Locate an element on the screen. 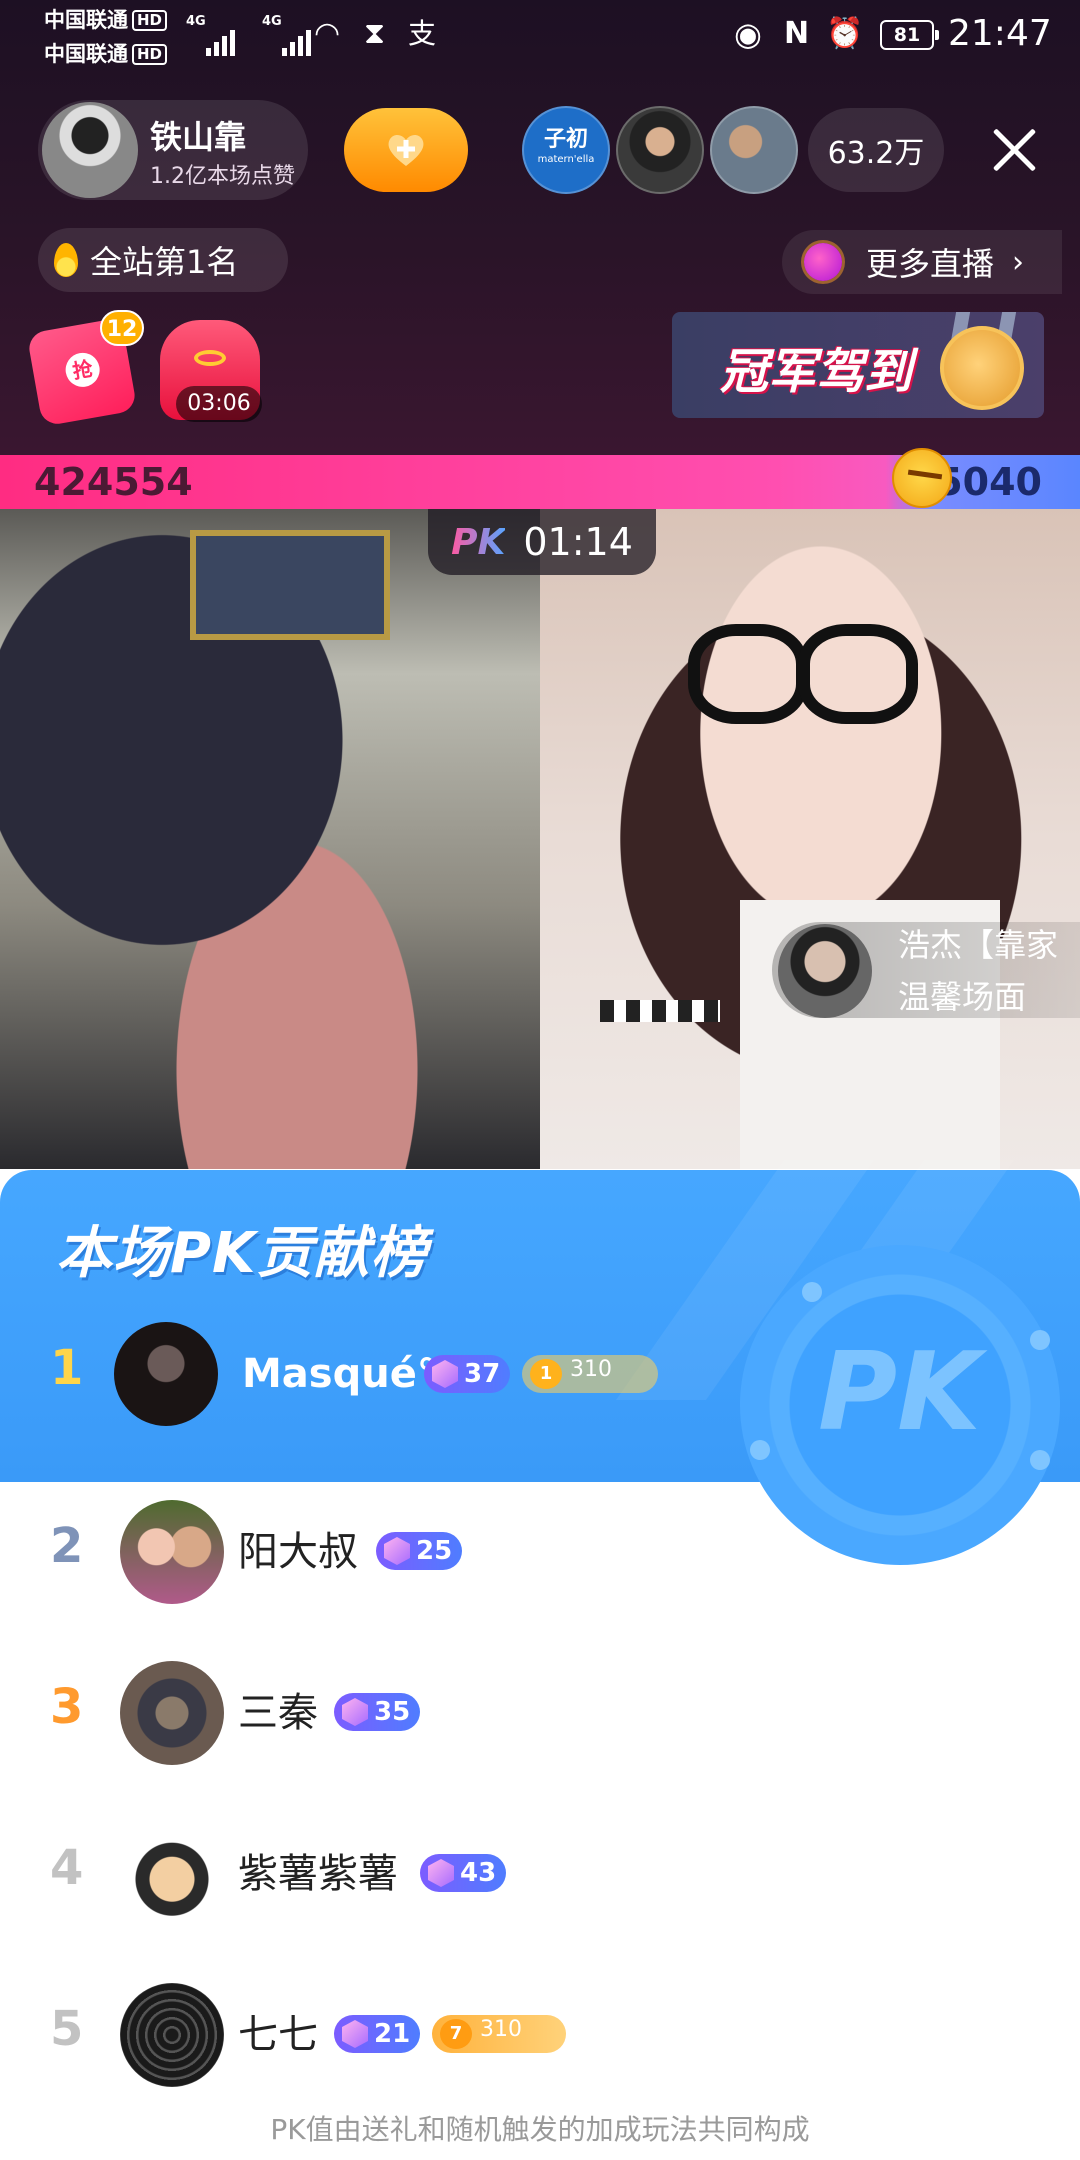  rank-number: 4 is located at coordinates (67, 1868).